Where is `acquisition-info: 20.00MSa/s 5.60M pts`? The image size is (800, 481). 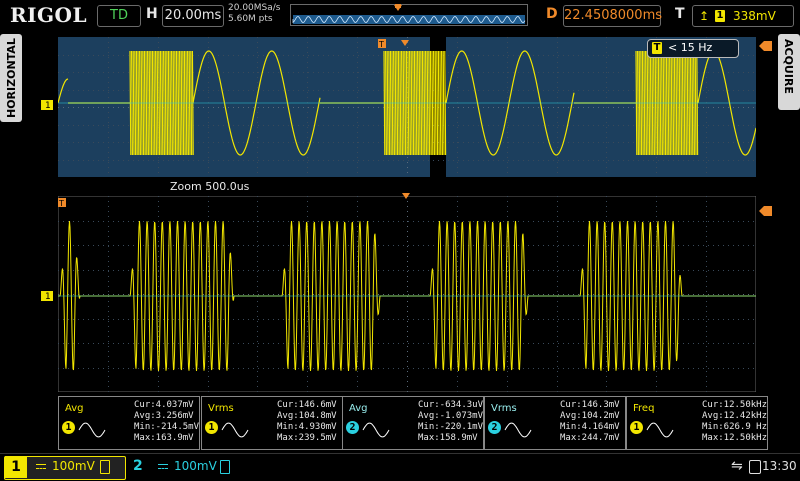
acquisition-info: 20.00MSa/s 5.60M pts is located at coordinates (254, 14).